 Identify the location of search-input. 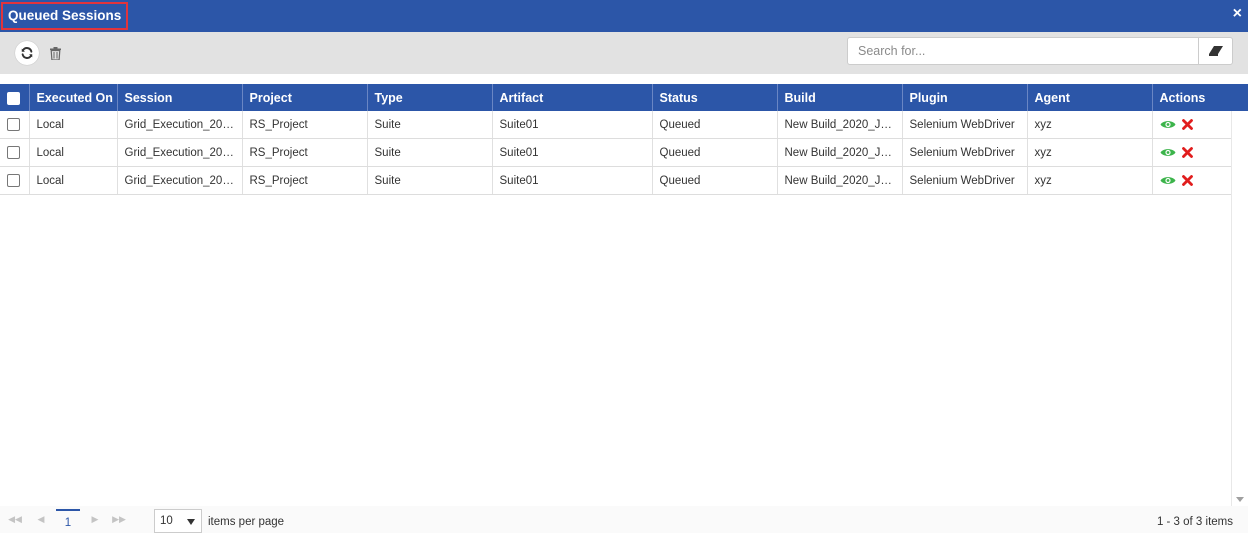
(1023, 51).